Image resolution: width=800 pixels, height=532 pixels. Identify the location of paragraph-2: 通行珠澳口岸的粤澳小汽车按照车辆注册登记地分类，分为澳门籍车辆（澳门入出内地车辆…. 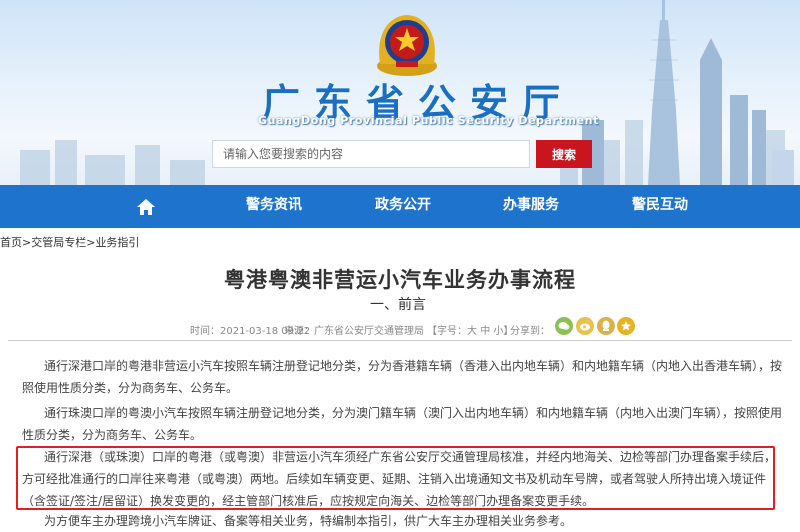
(402, 424).